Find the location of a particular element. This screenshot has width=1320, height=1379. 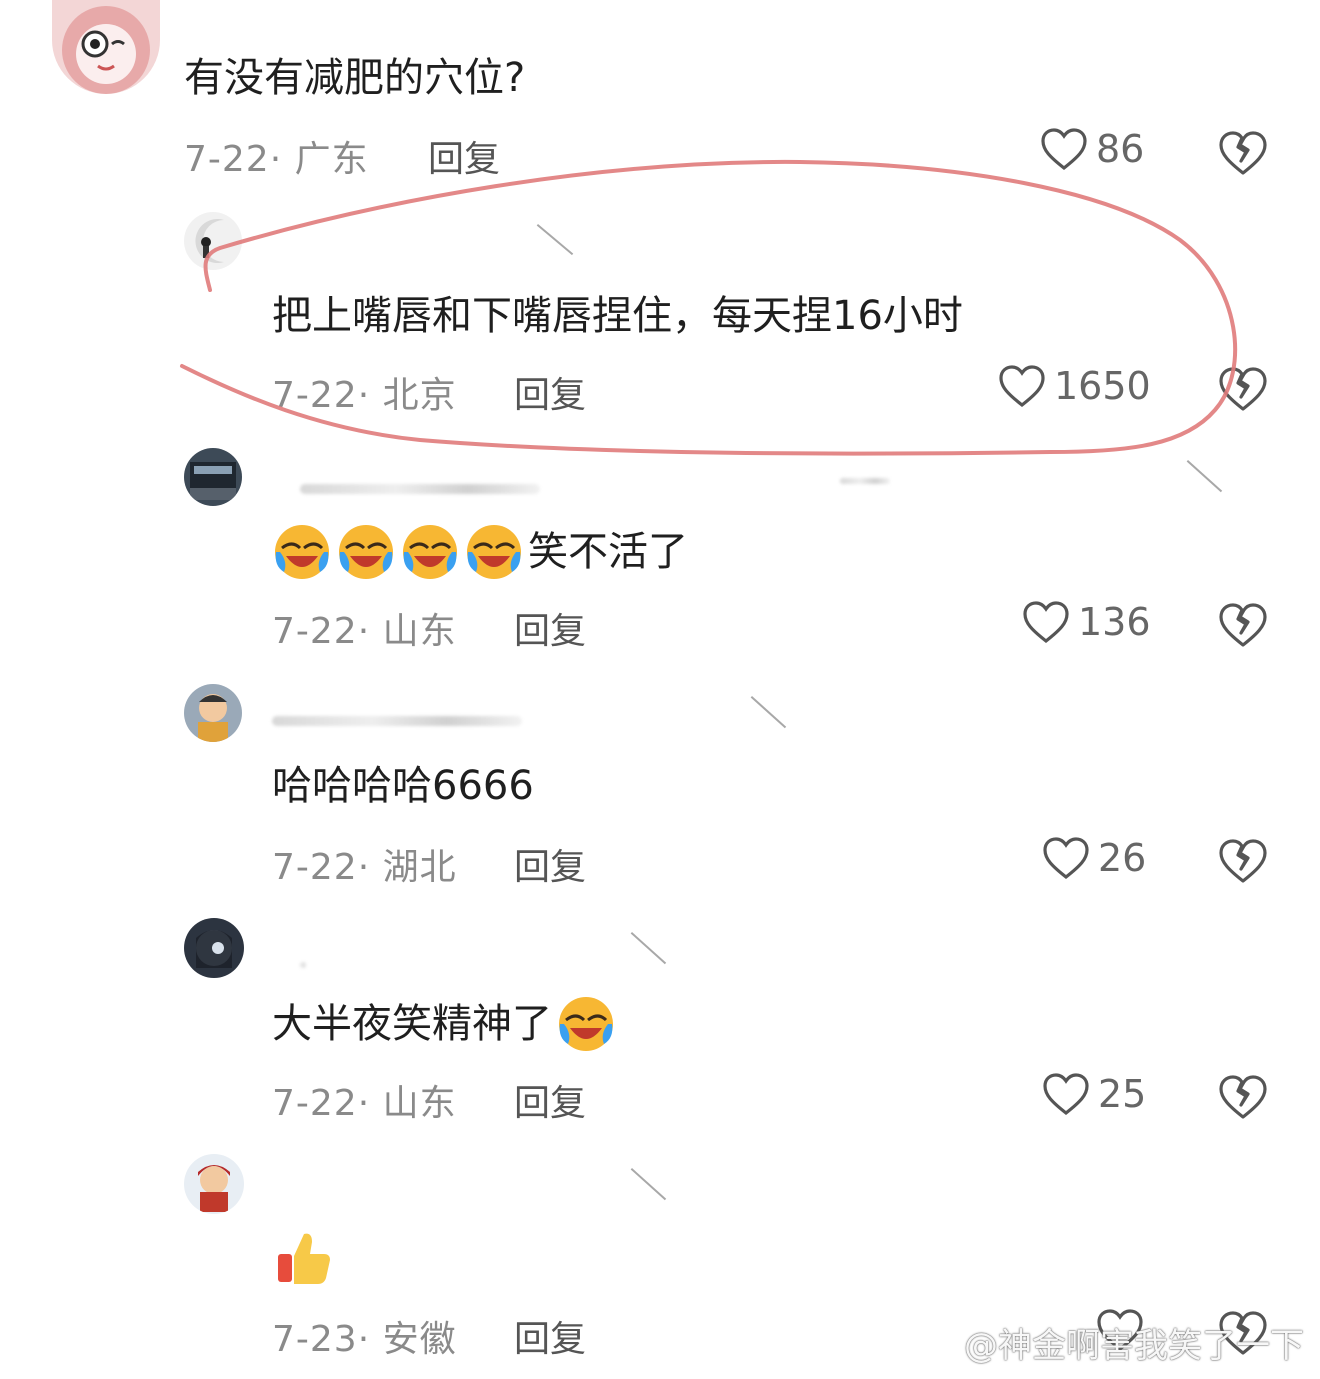

comment-text: 哈哈哈哈6666 is located at coordinates (403, 786).